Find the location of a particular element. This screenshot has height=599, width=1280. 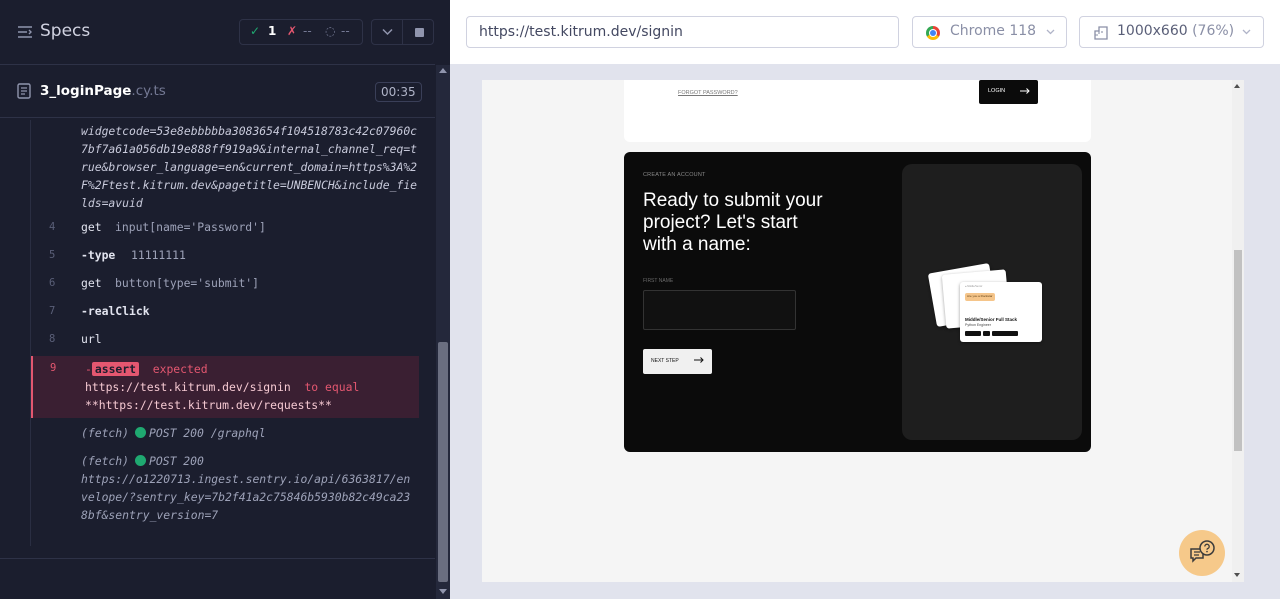

mini-card-header: ● Middle/Senior is located at coordinates (974, 286).